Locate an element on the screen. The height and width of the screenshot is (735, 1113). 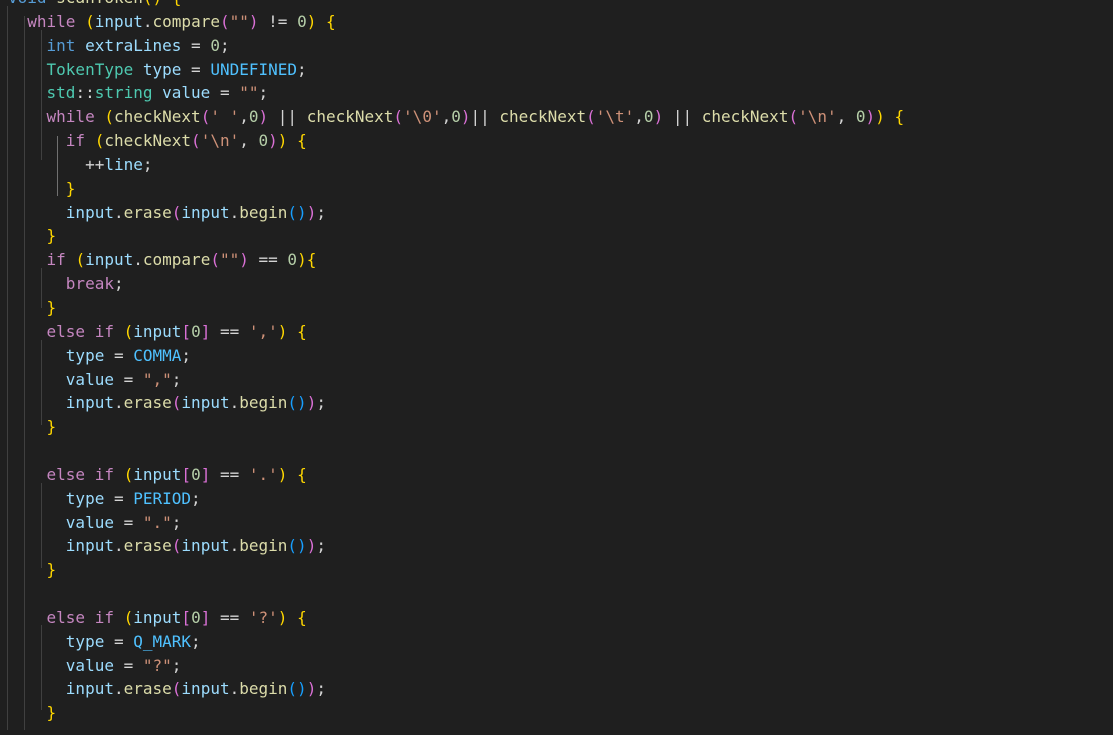
code-line: std::string value = ""; is located at coordinates (556, 93).